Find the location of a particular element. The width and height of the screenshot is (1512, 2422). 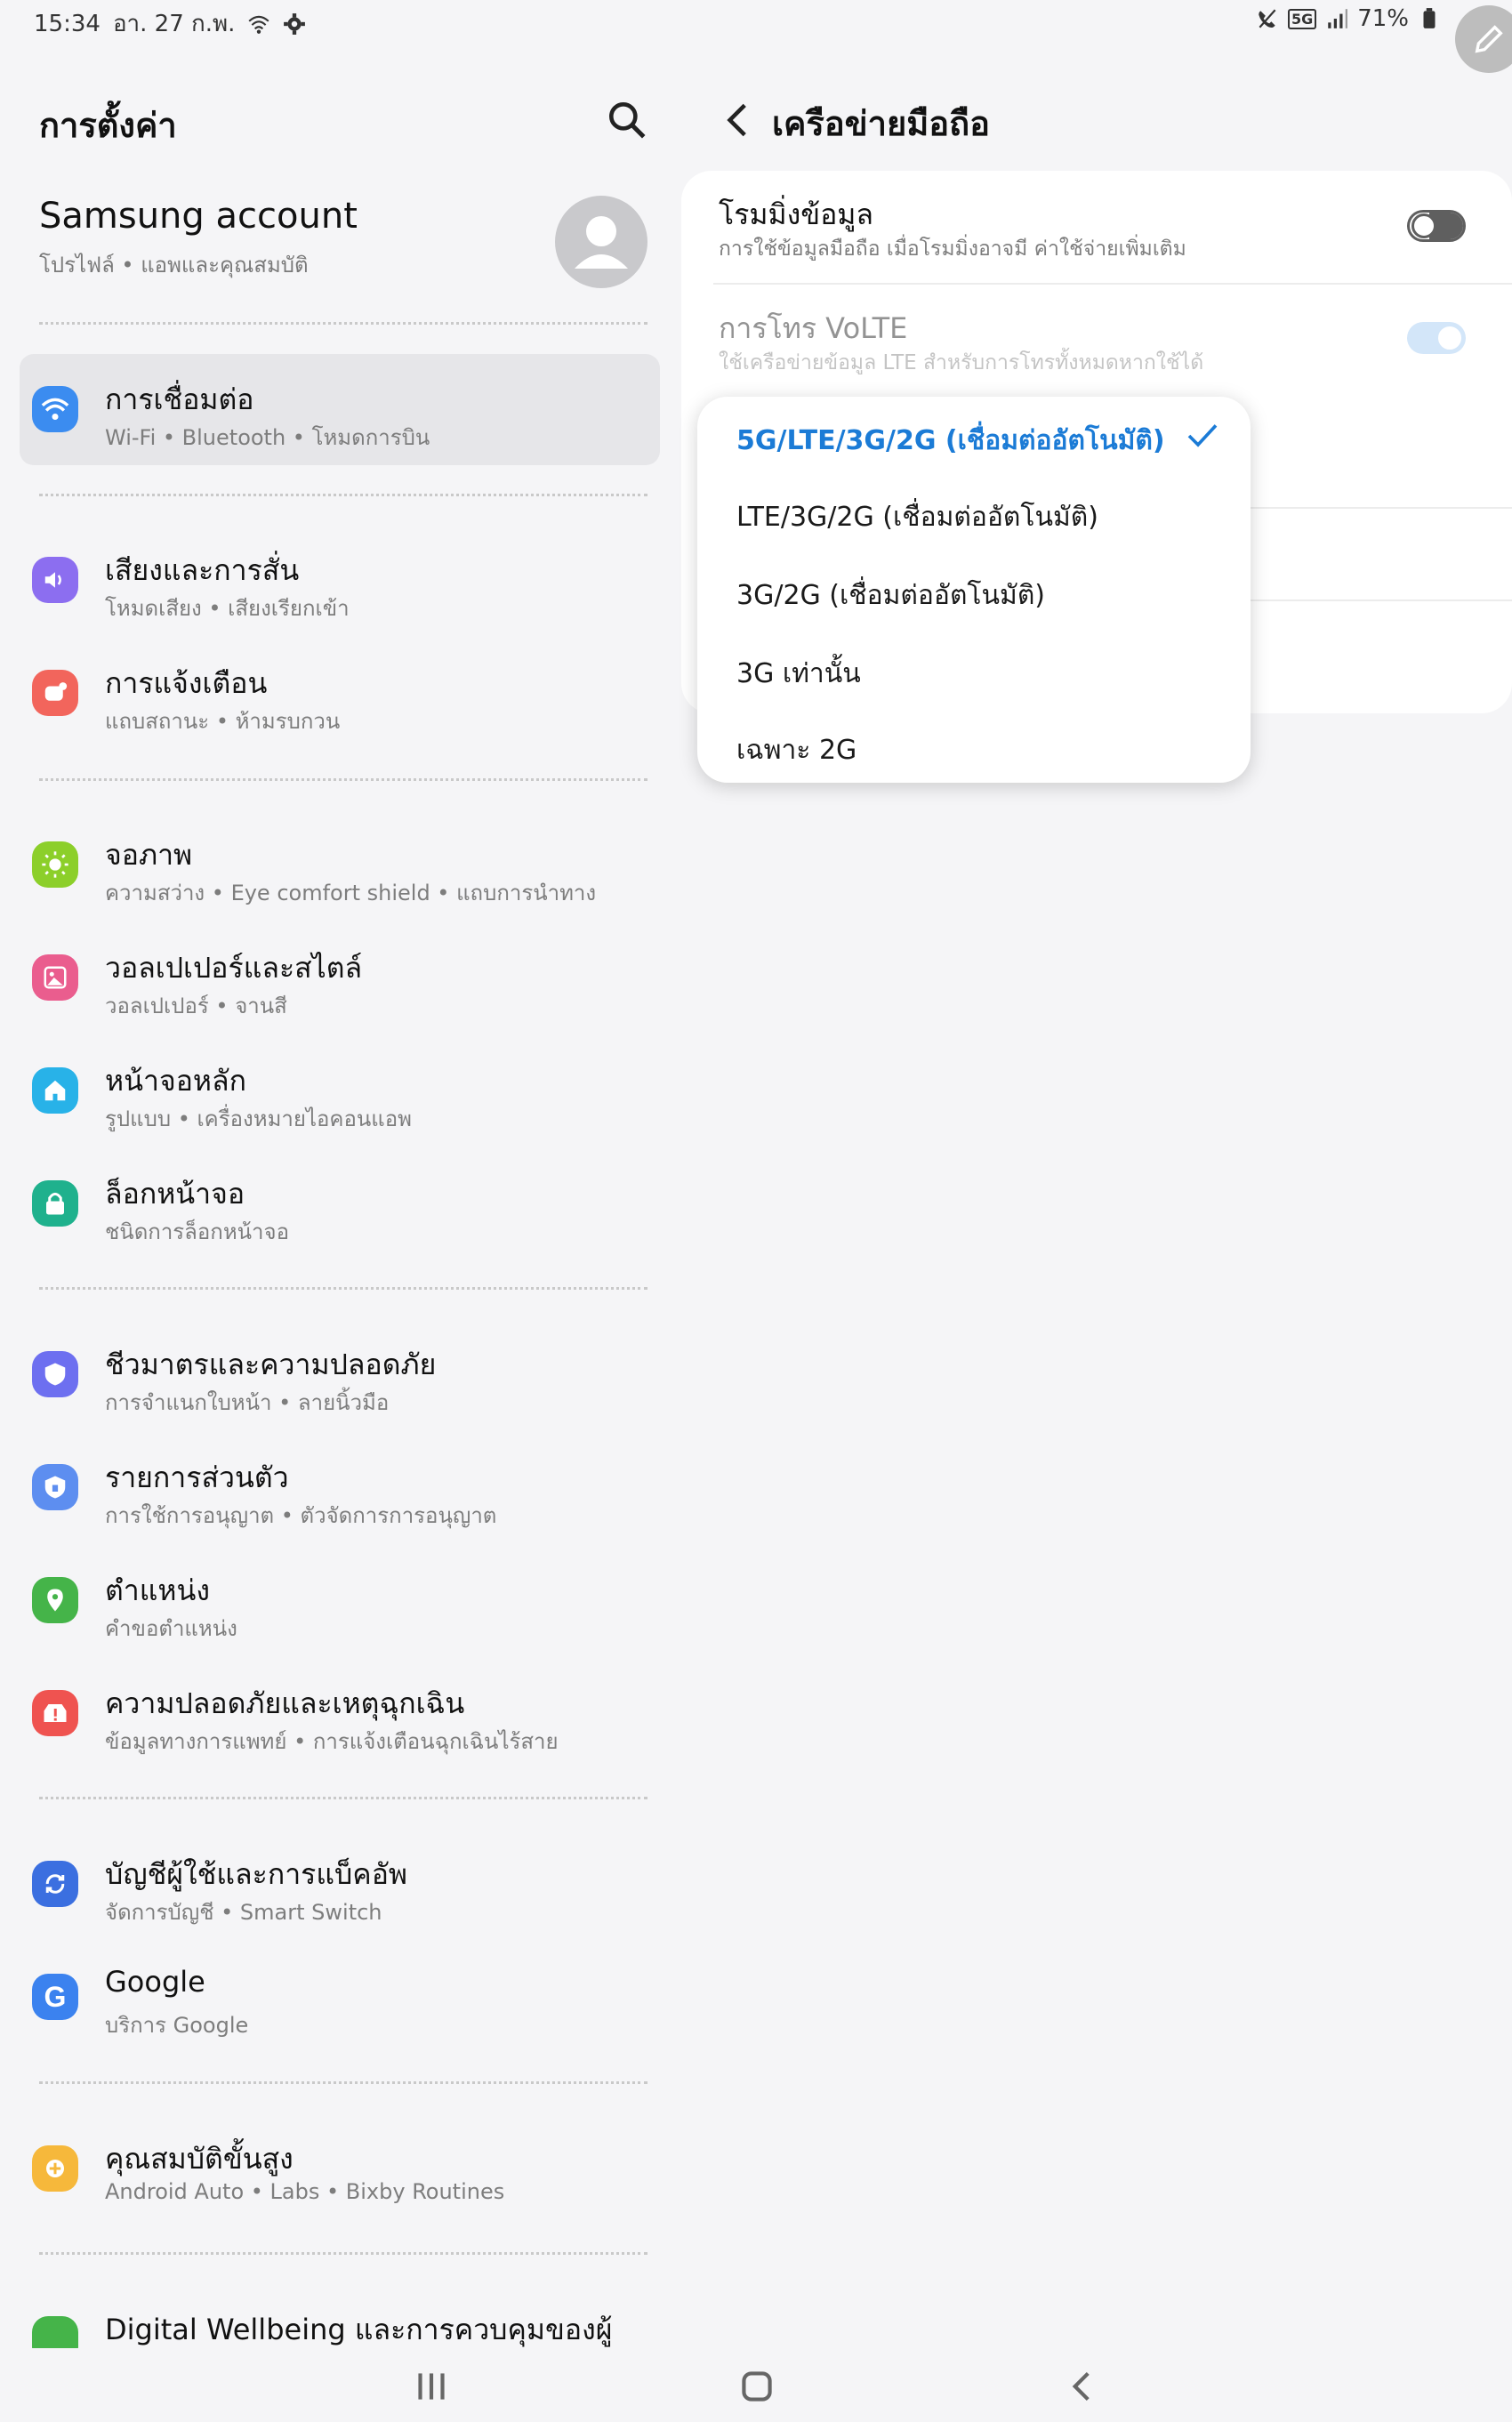

item-sub: แถบสถานะ • ห้ามรบกวน is located at coordinates (223, 721).